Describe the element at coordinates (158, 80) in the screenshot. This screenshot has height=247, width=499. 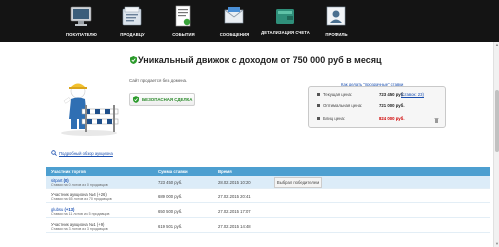
I see `lot-note: Сайт продается без домена.` at that location.